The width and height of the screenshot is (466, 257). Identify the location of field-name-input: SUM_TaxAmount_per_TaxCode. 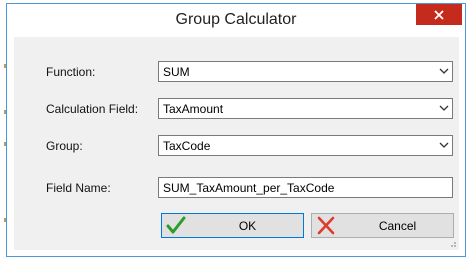
(305, 187).